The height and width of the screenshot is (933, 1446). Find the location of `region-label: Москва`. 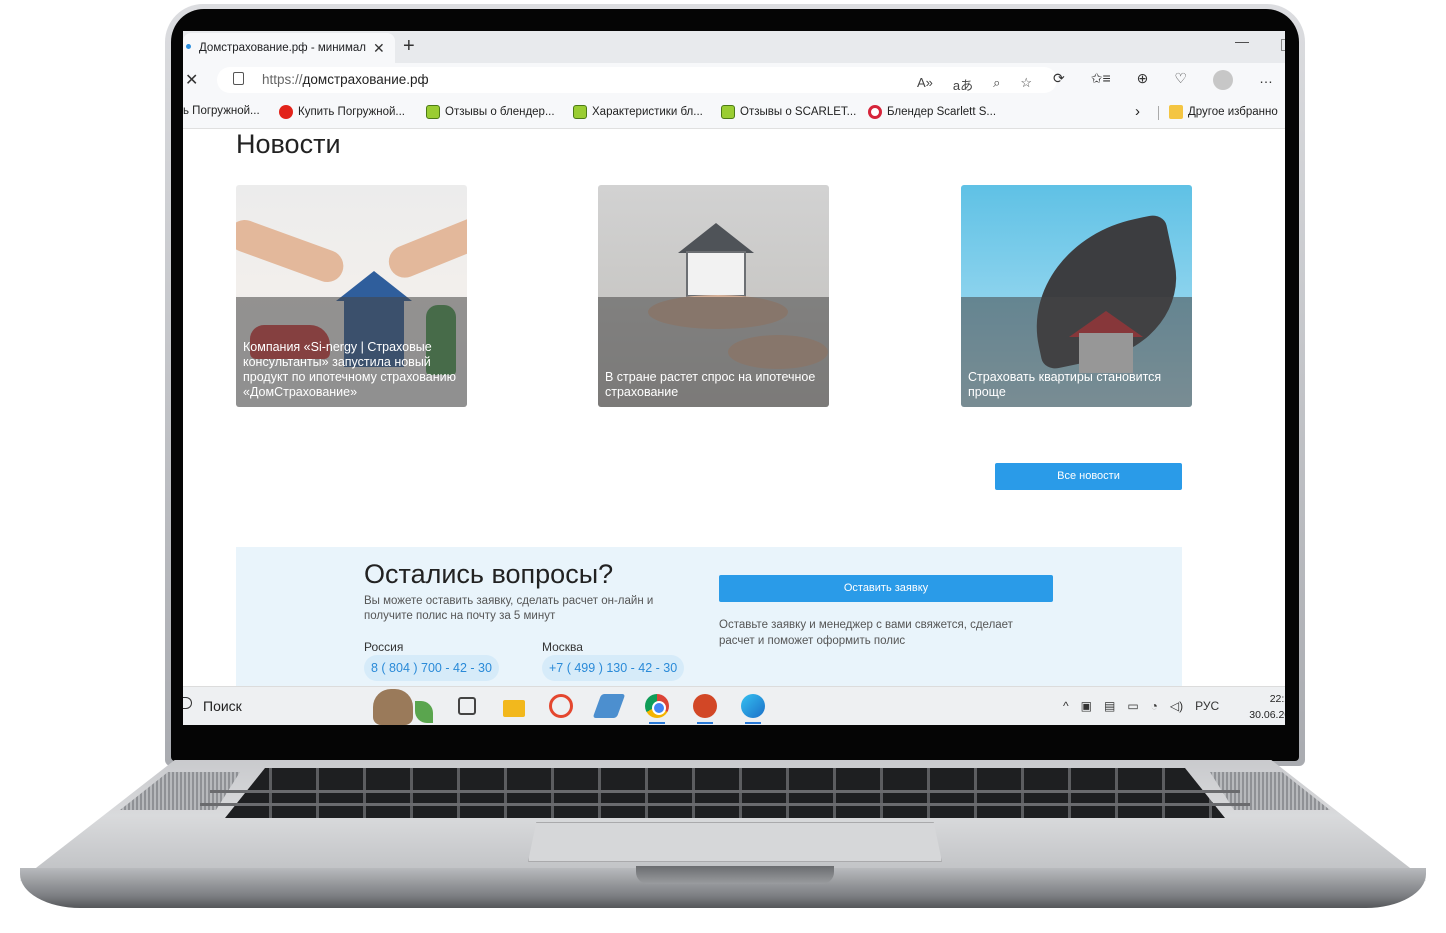

region-label: Москва is located at coordinates (562, 647).